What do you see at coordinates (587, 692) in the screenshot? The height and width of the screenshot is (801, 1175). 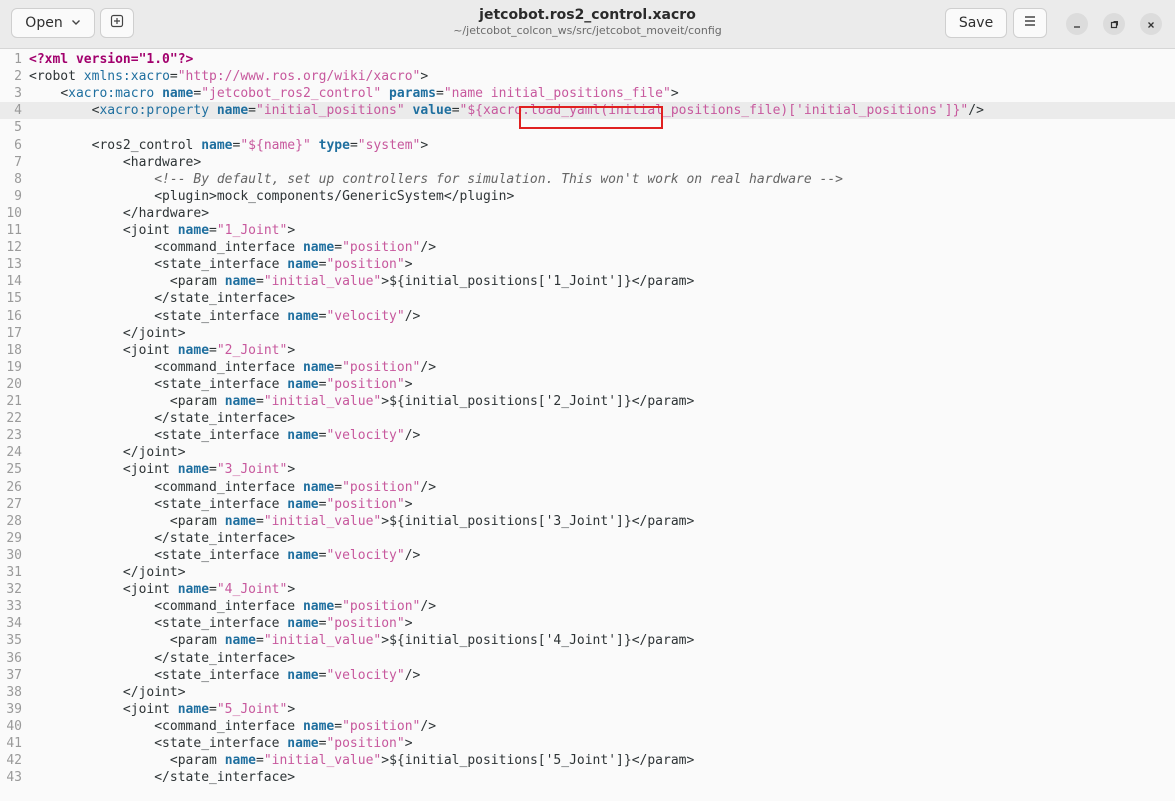 I see `code-line: 38 </joint>` at bounding box center [587, 692].